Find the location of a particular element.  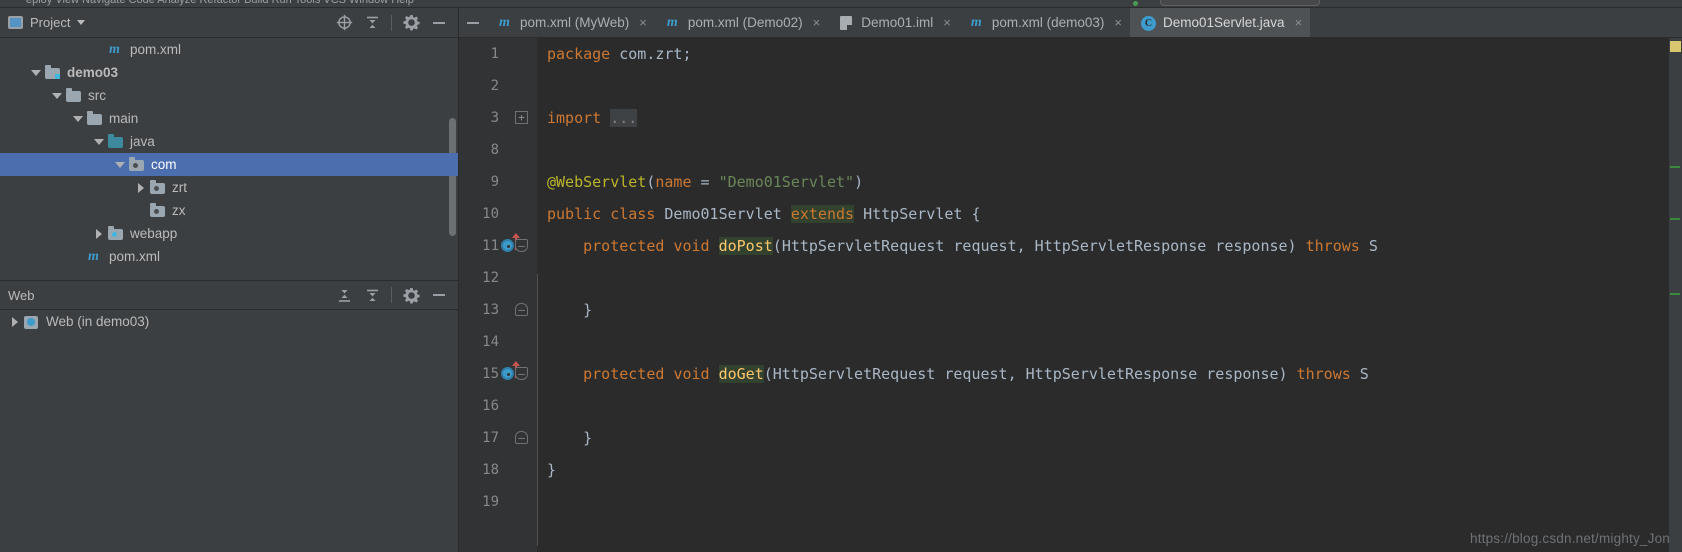

editor-tab: m pom.xml (MyWeb) × is located at coordinates (571, 22).